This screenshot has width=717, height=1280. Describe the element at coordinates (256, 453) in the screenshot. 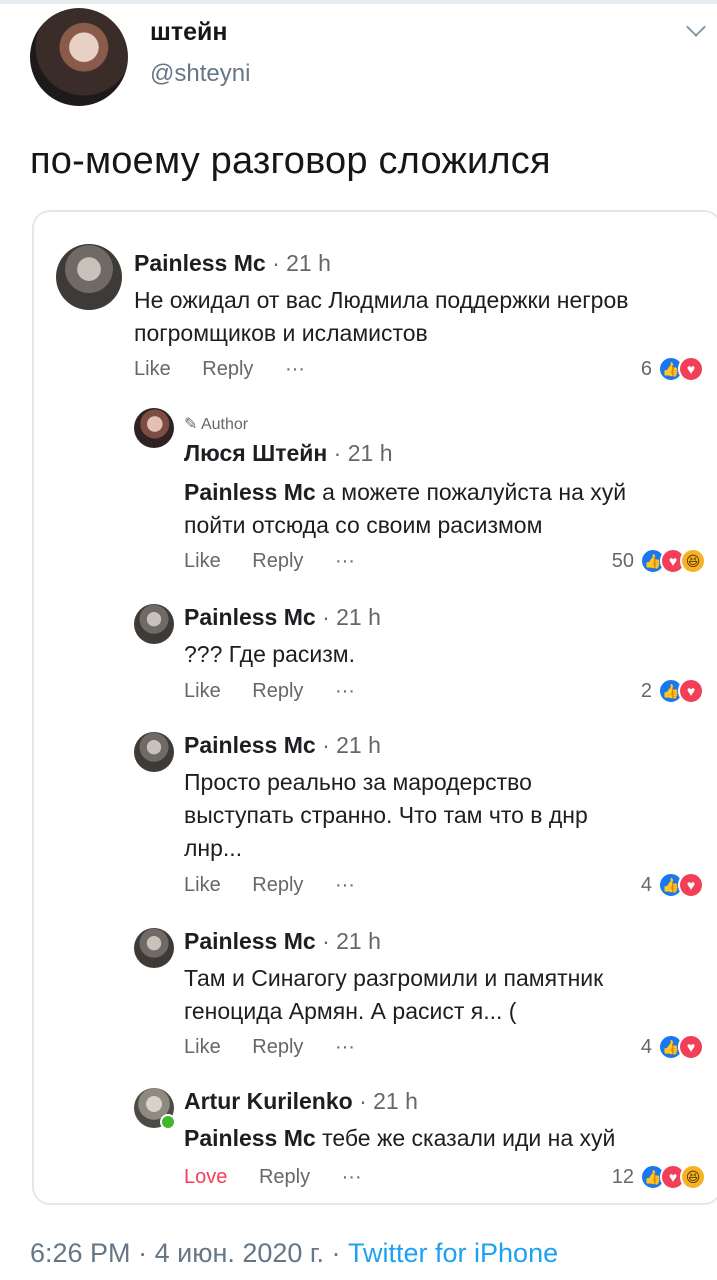

I see `commenter-name: Люся Штейн` at that location.